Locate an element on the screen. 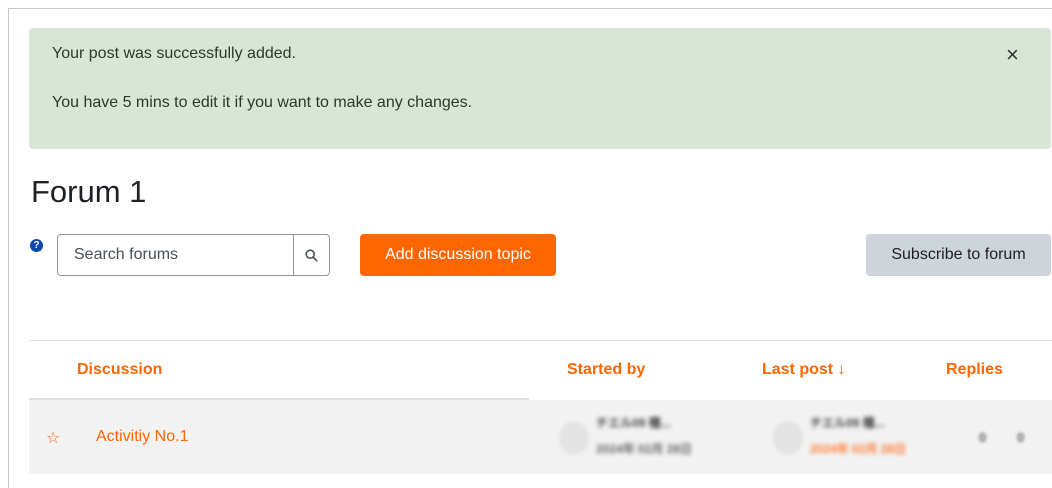 The image size is (1052, 488). last-post-date: 2024年 02月 28日 is located at coordinates (858, 448).